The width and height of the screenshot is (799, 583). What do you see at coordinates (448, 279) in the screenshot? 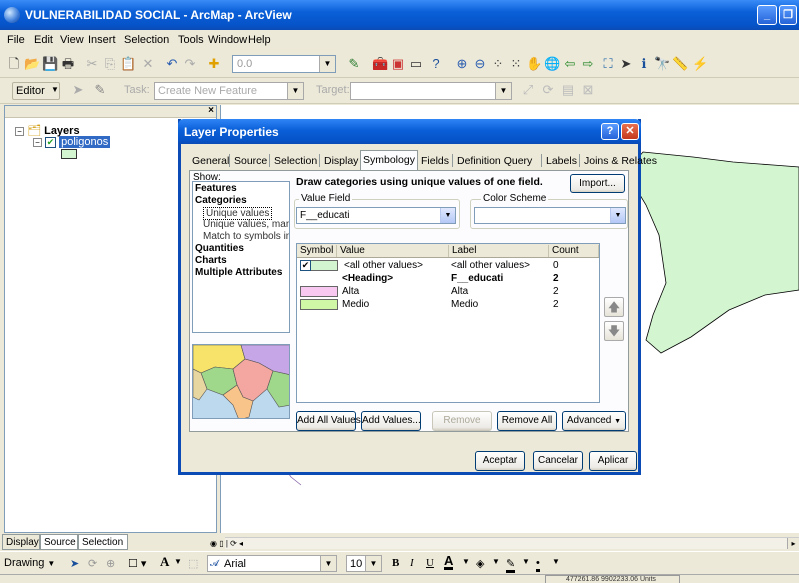
I see `table-row: <Heading> F__educati 2` at bounding box center [448, 279].